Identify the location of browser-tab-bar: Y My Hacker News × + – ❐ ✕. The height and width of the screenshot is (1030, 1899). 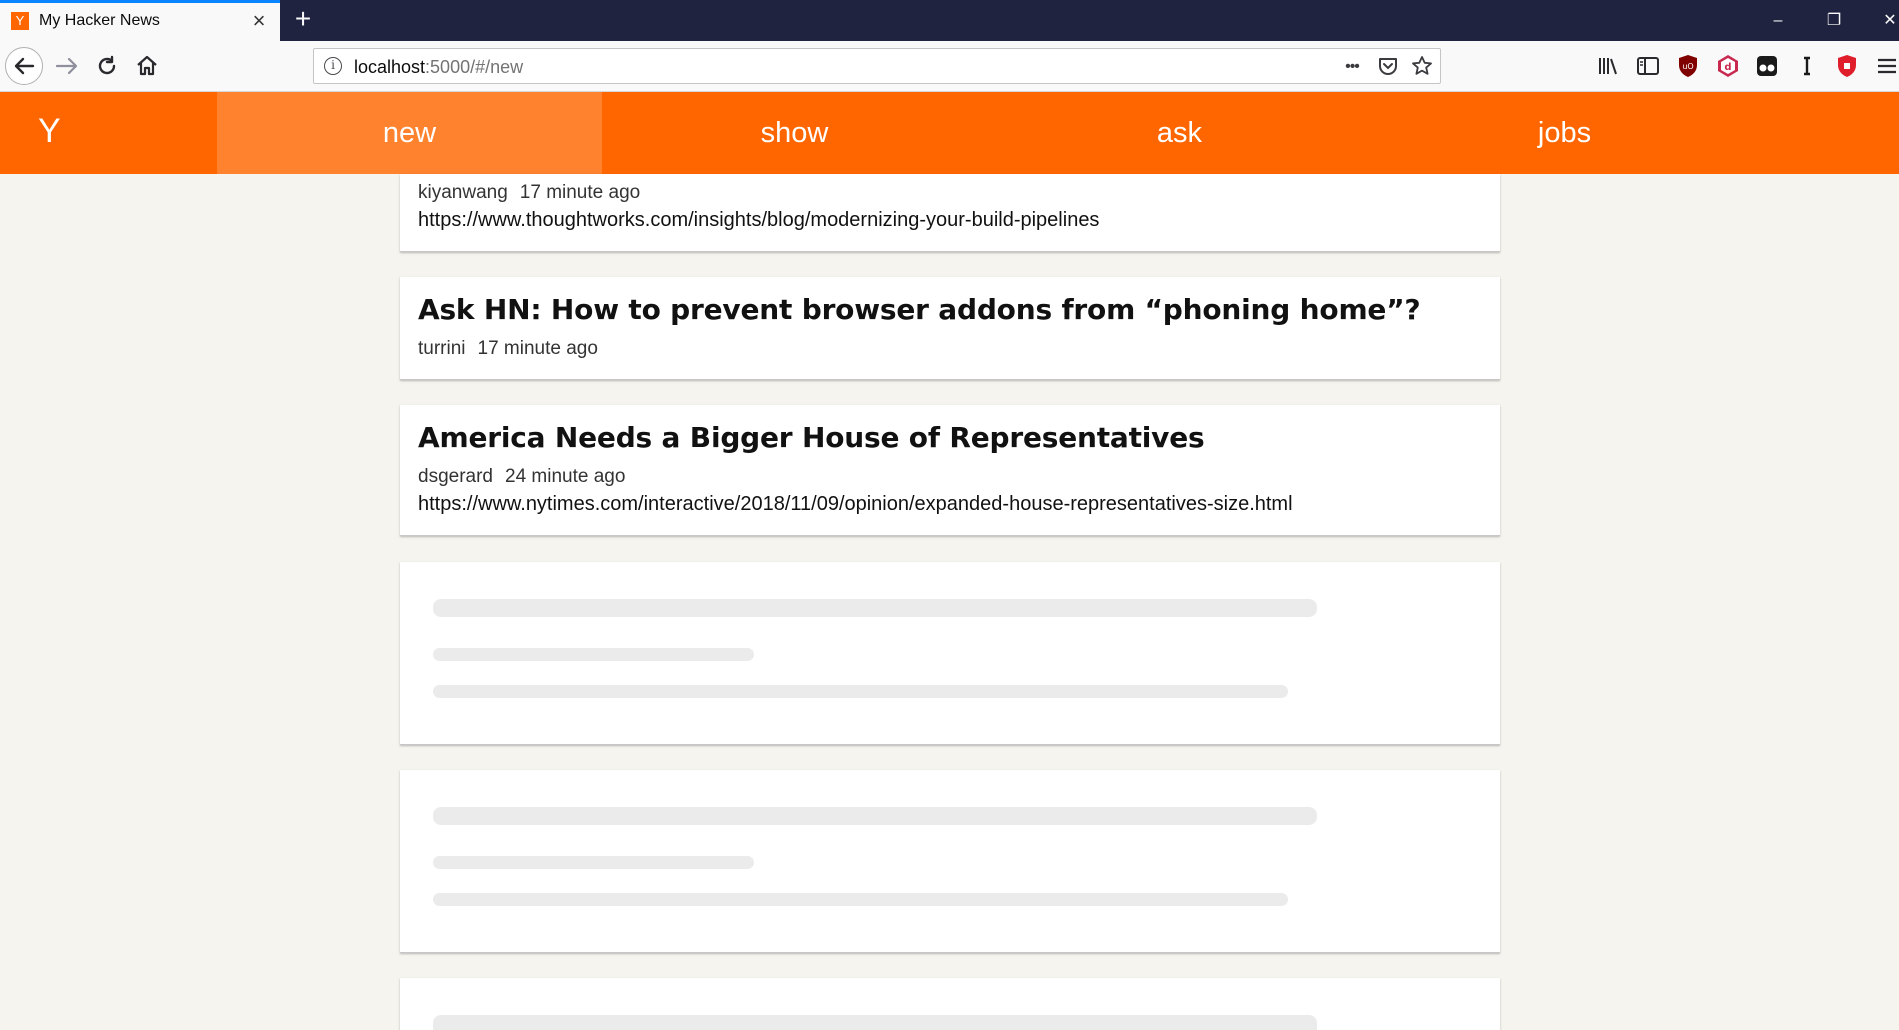
(949, 20).